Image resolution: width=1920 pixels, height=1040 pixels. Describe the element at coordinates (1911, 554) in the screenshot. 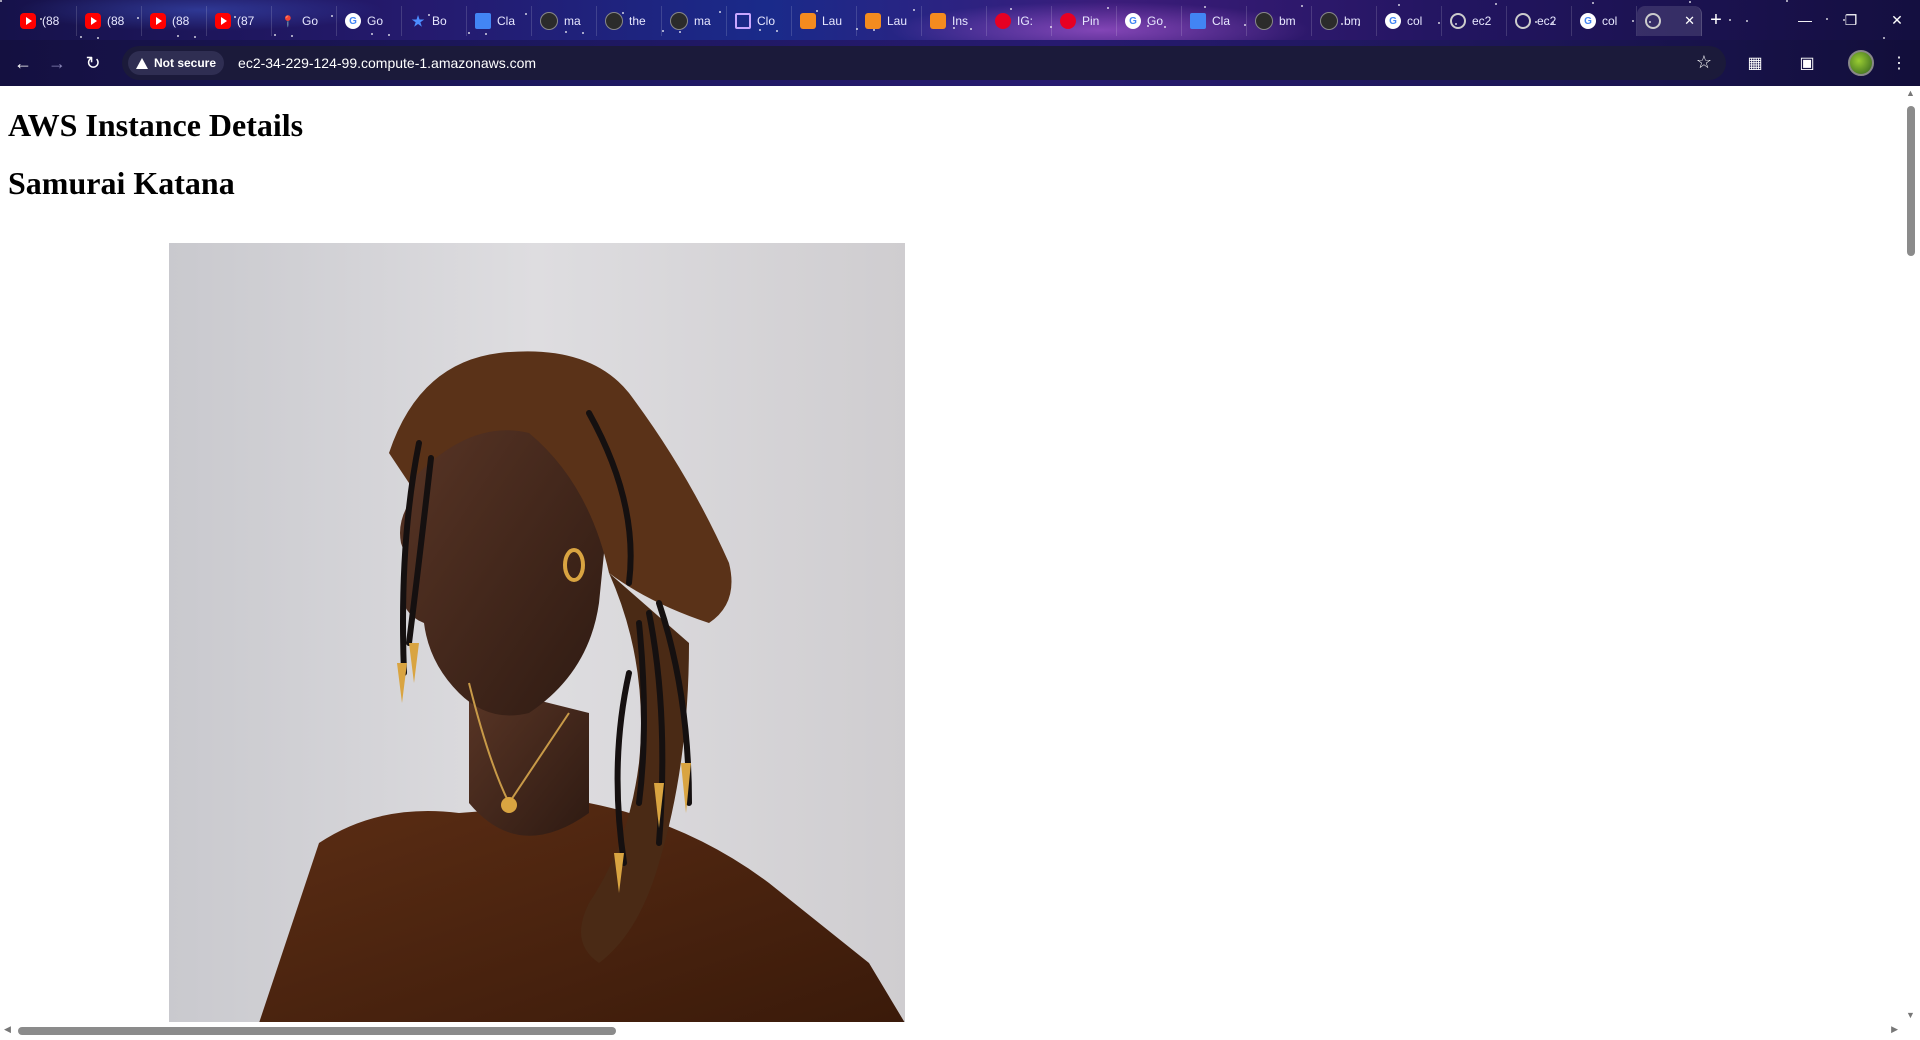

I see `vertical-scrollbar: ▲ ▼` at that location.